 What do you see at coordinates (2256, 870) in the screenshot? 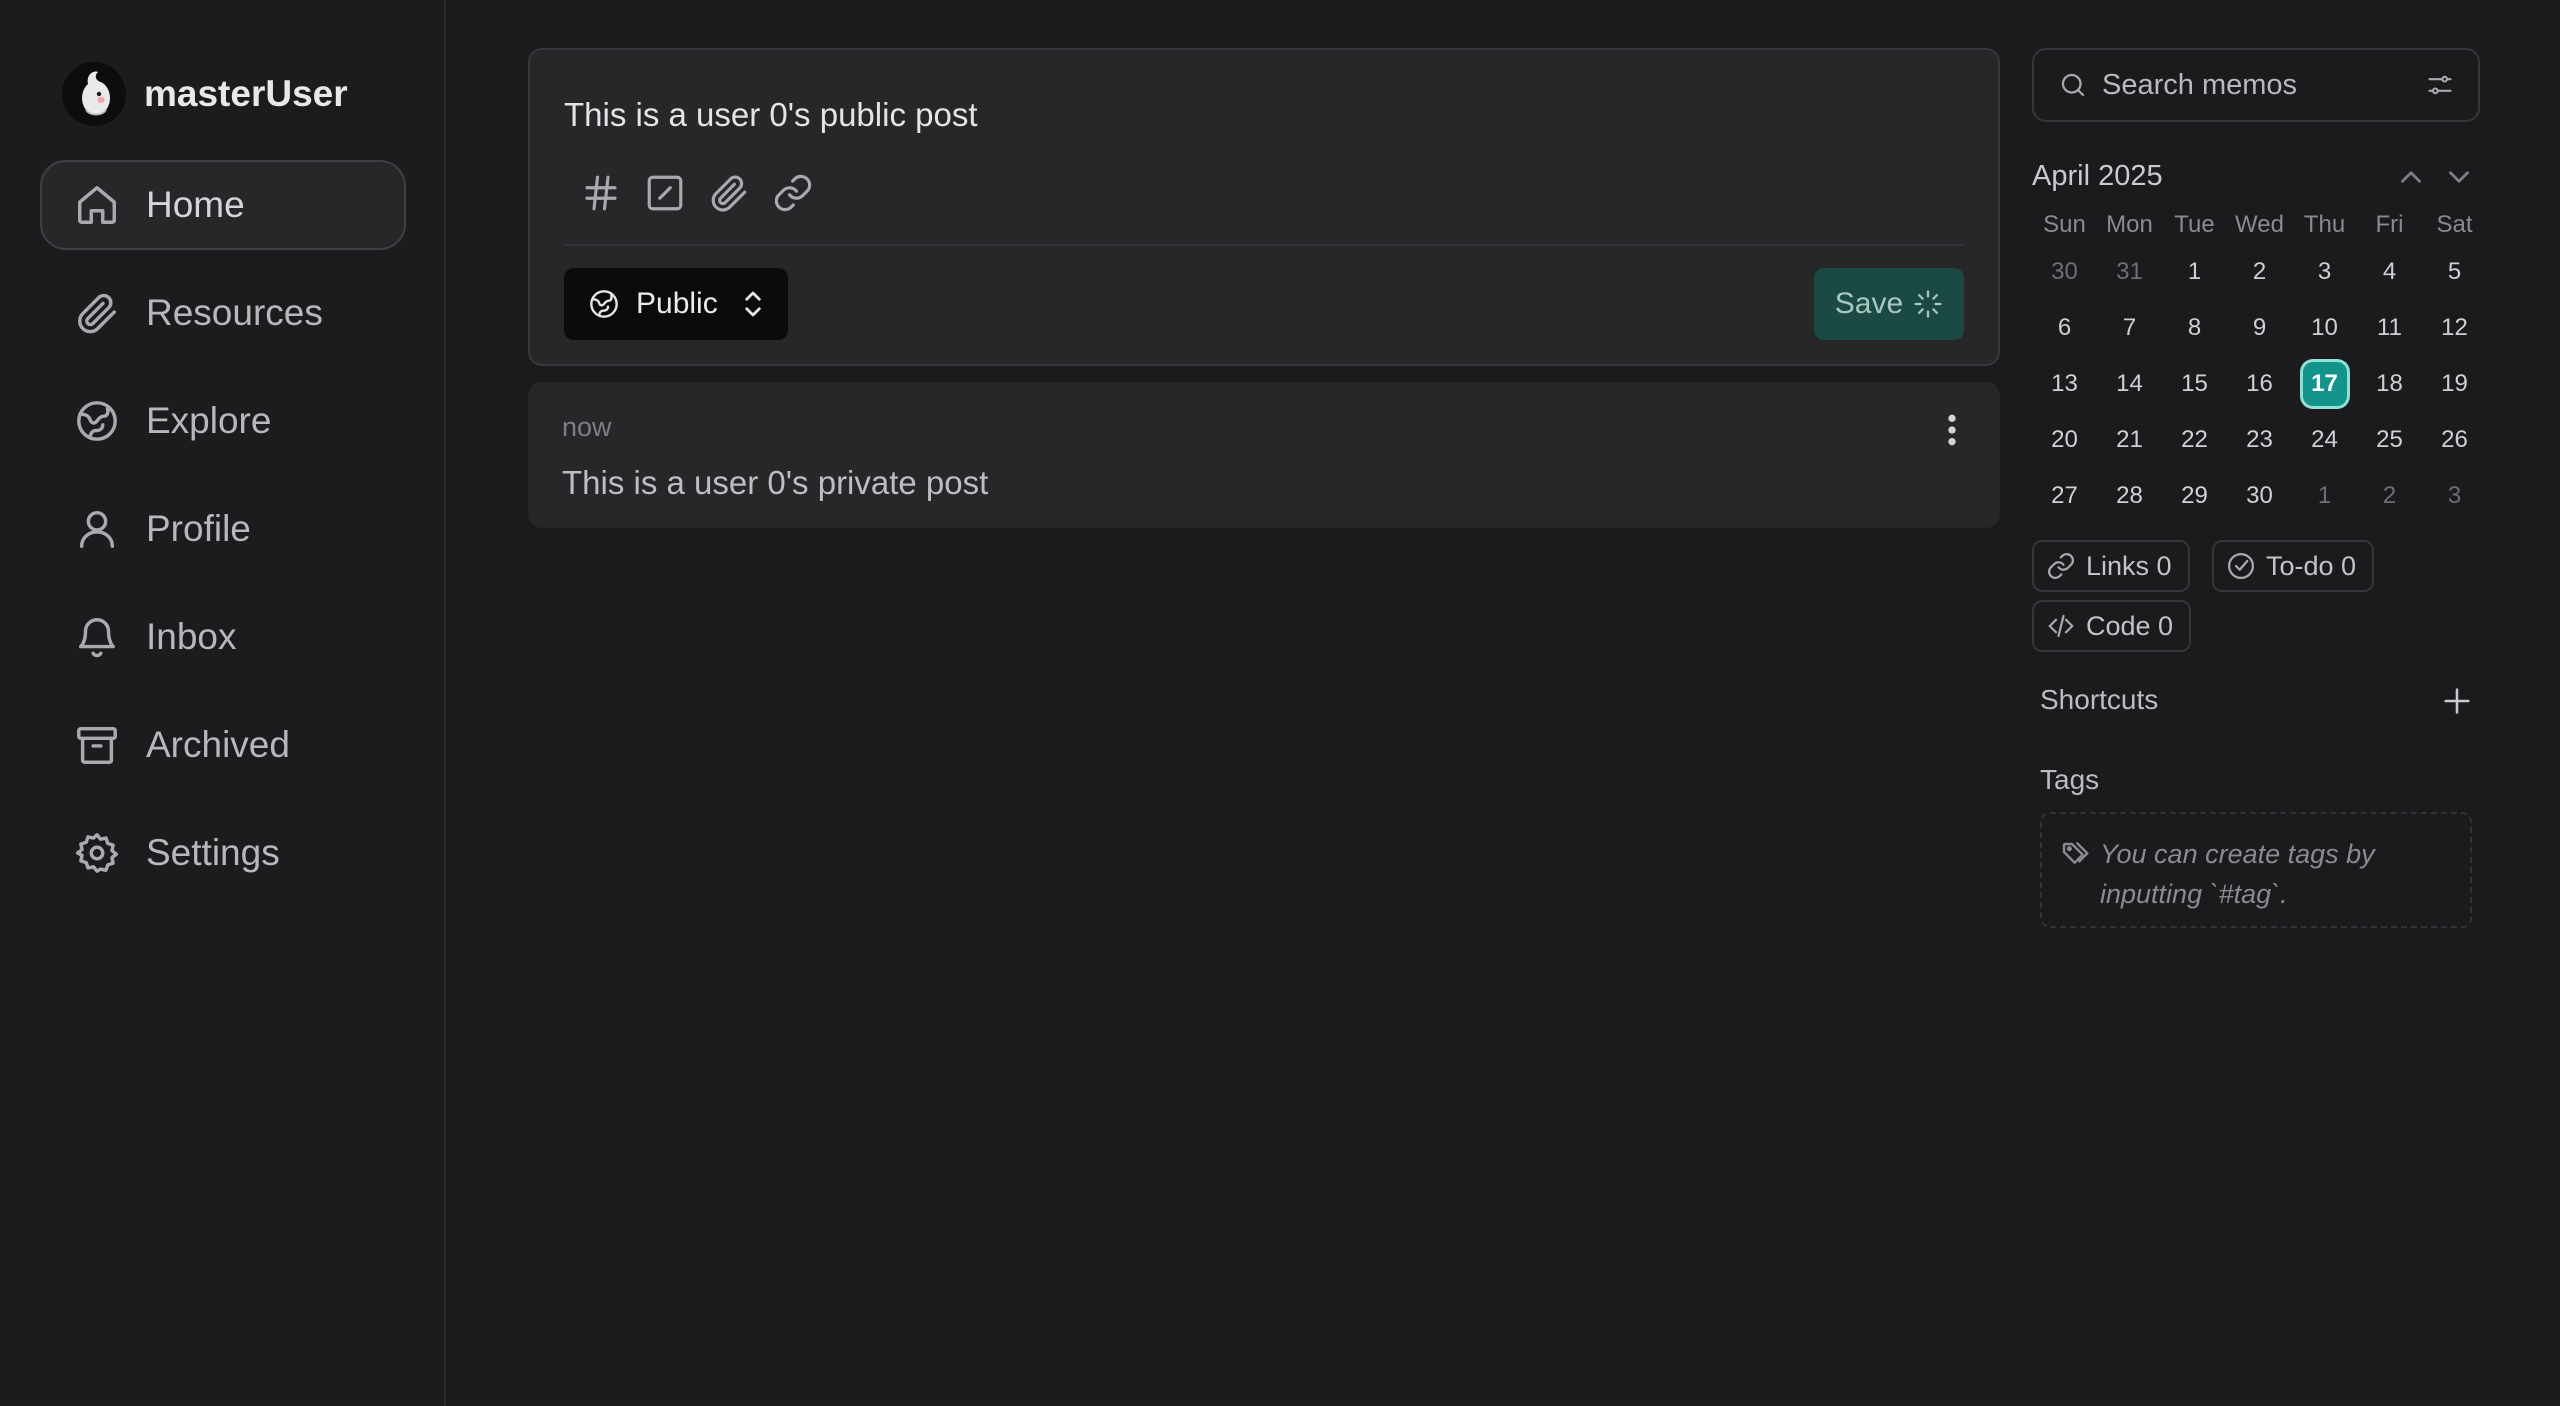
I see `tags-empty-hint: You can create tags by inputting `#tag`.` at bounding box center [2256, 870].